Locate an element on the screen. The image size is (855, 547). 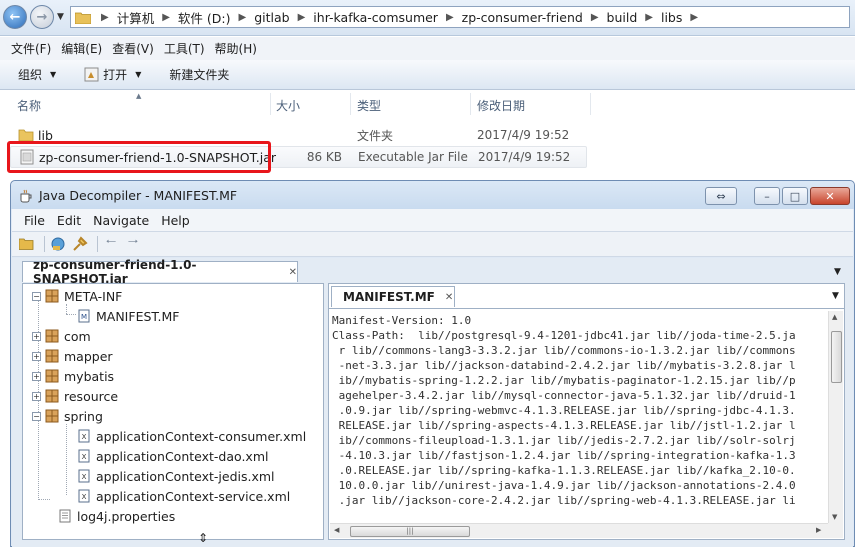
window-title-bar: Java Decompiler - MANIFEST.MF ⇔ – □ ✕ is located at coordinates (432, 195).